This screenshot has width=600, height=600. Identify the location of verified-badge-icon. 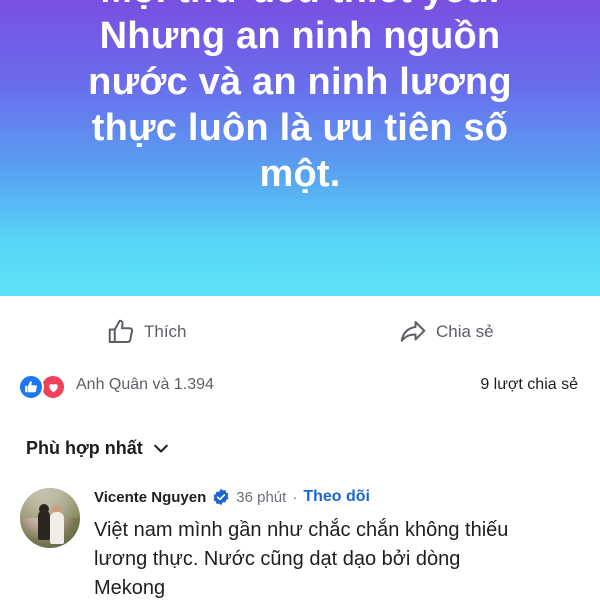
(221, 497).